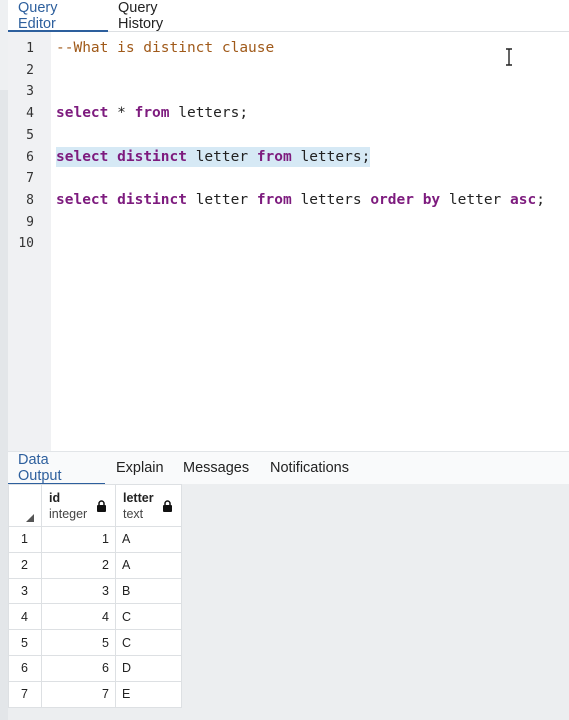 The height and width of the screenshot is (720, 569). I want to click on table-row: 77E, so click(95, 694).